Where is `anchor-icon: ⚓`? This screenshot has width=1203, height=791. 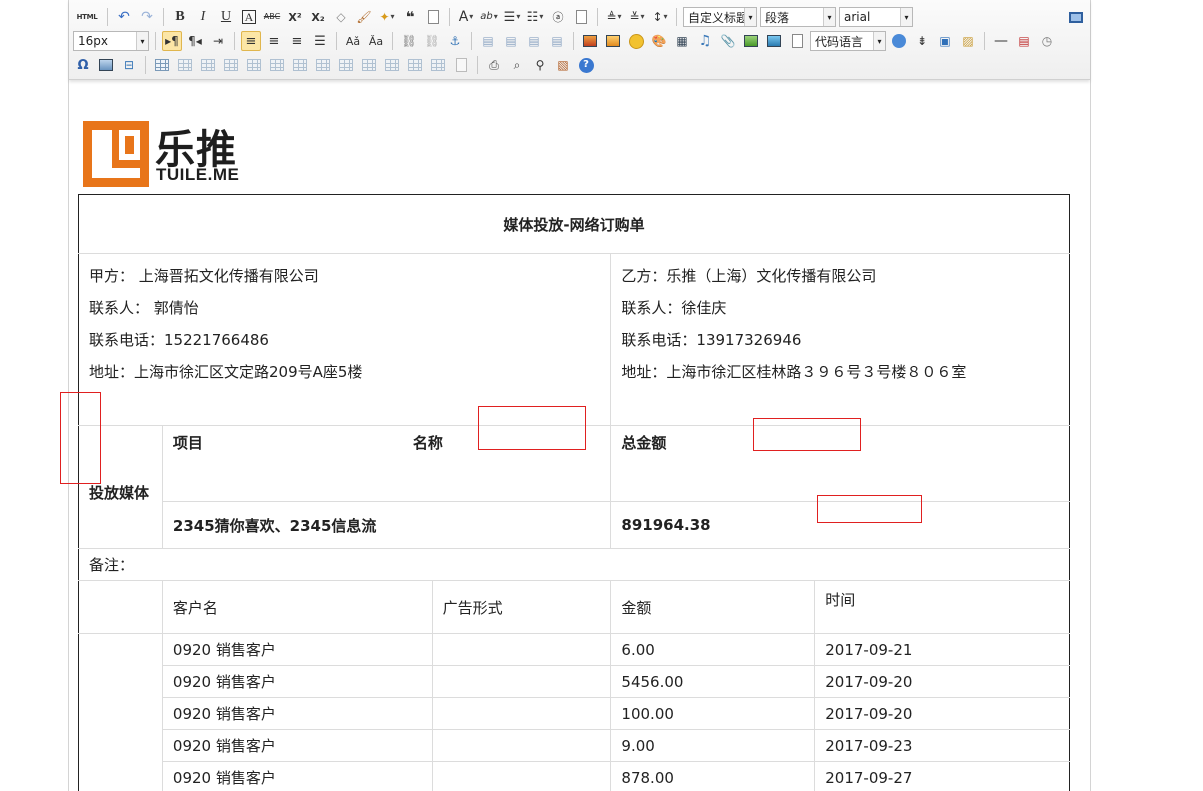 anchor-icon: ⚓ is located at coordinates (455, 41).